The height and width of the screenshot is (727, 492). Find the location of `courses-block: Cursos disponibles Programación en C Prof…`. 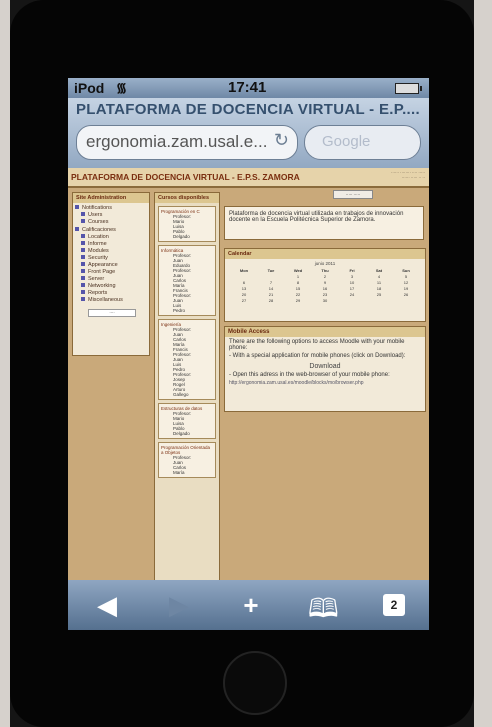

courses-block: Cursos disponibles Programación en C Prof… is located at coordinates (187, 387).